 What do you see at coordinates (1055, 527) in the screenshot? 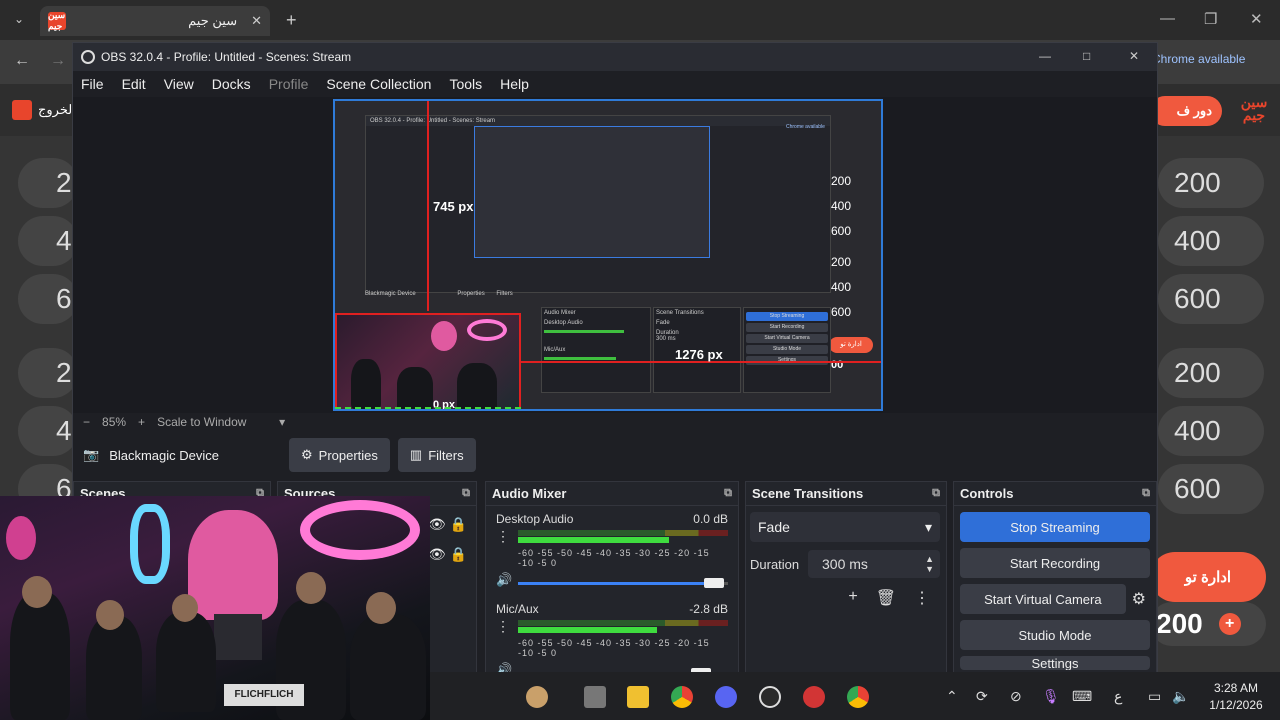
I see `stop-streaming-button: Stop Streaming` at bounding box center [1055, 527].